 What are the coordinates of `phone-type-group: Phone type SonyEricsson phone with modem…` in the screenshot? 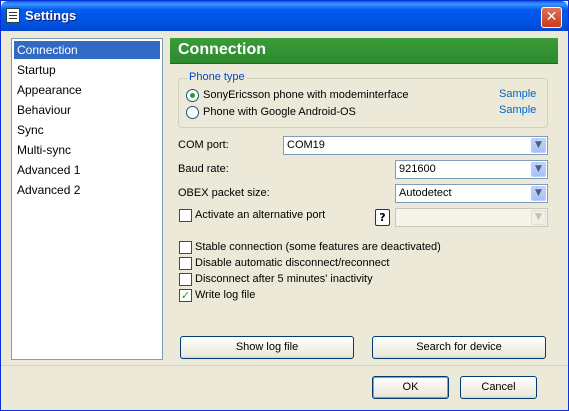 It's located at (363, 99).